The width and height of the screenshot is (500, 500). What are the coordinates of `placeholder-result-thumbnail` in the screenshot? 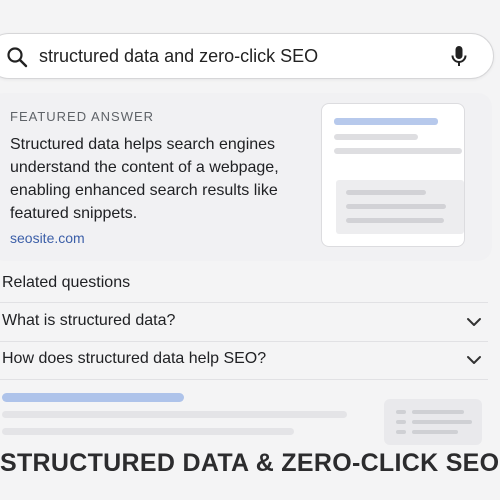 It's located at (433, 422).